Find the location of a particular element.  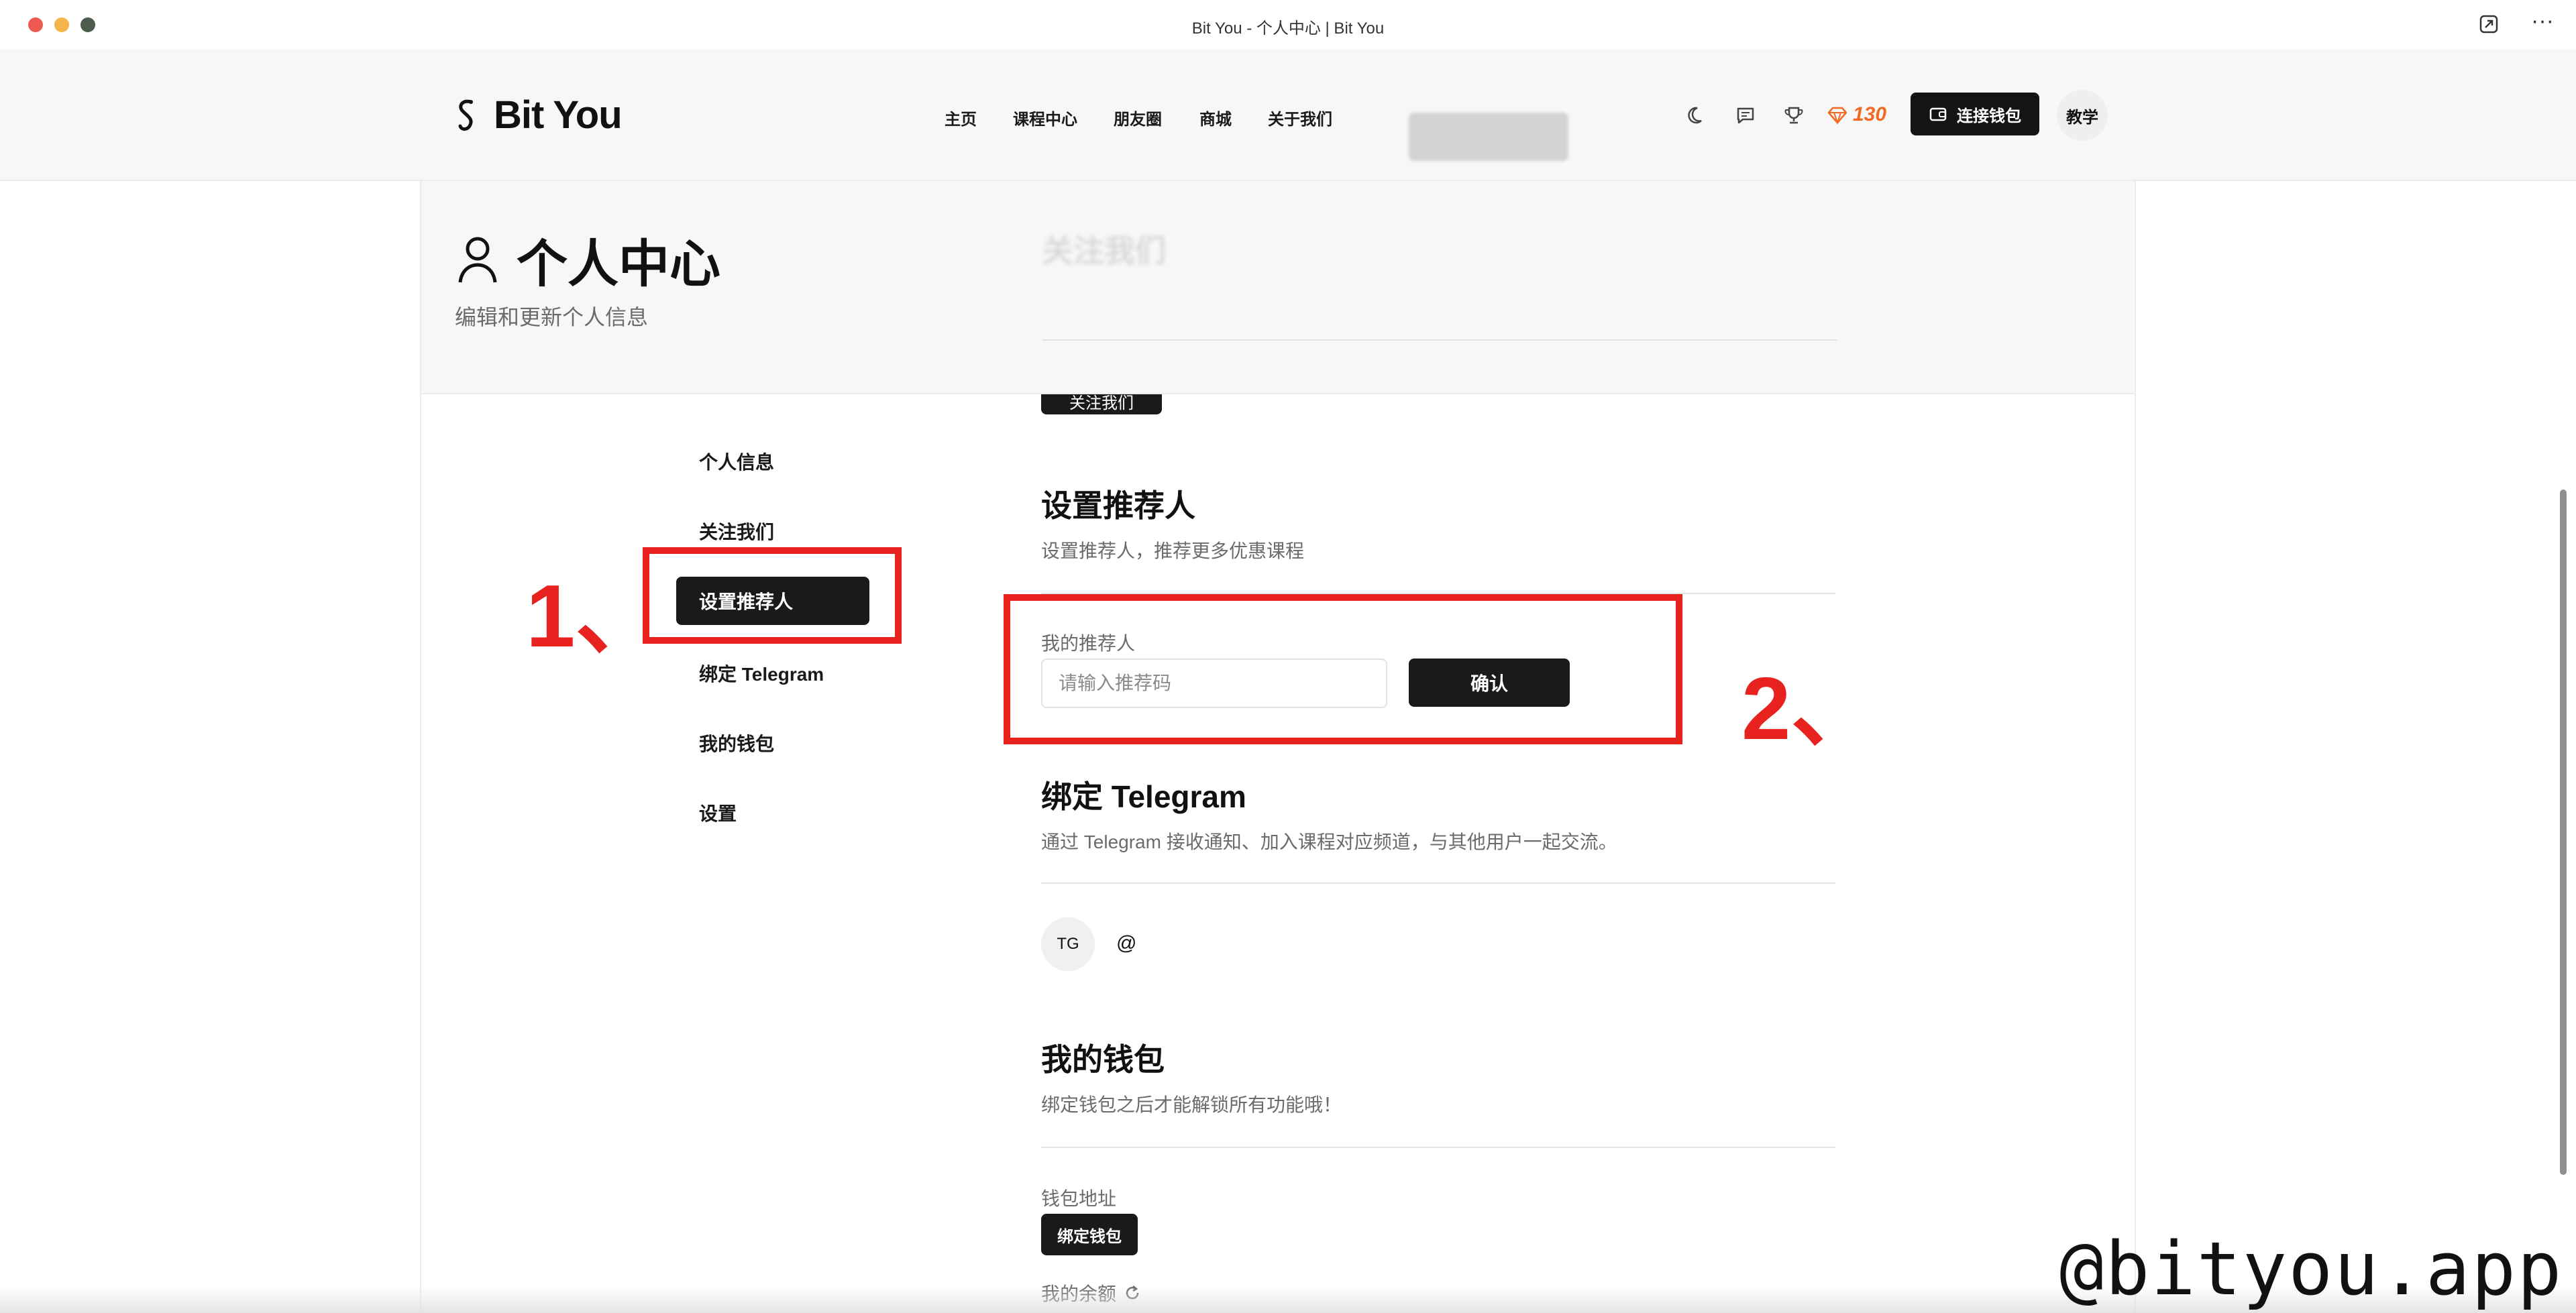

nav-moments: 朋友圈 is located at coordinates (1138, 118).